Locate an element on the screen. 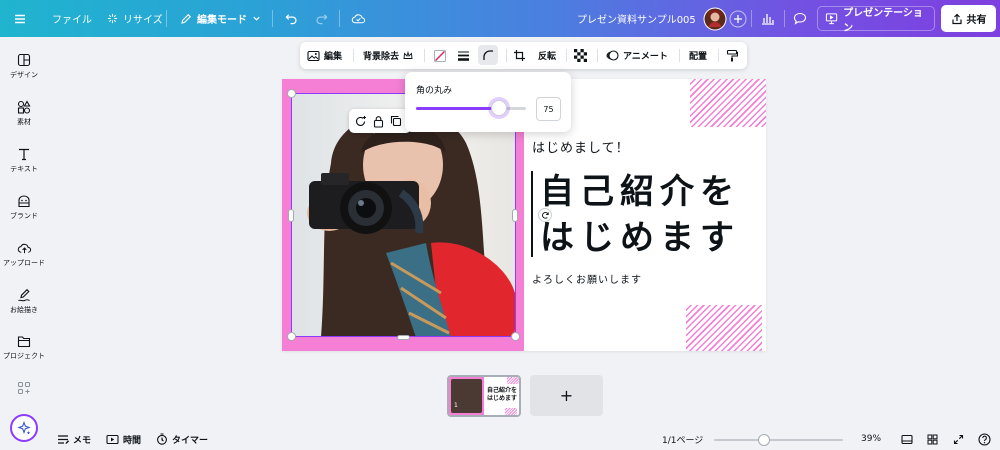 The height and width of the screenshot is (450, 1000). undo-button is located at coordinates (291, 18).